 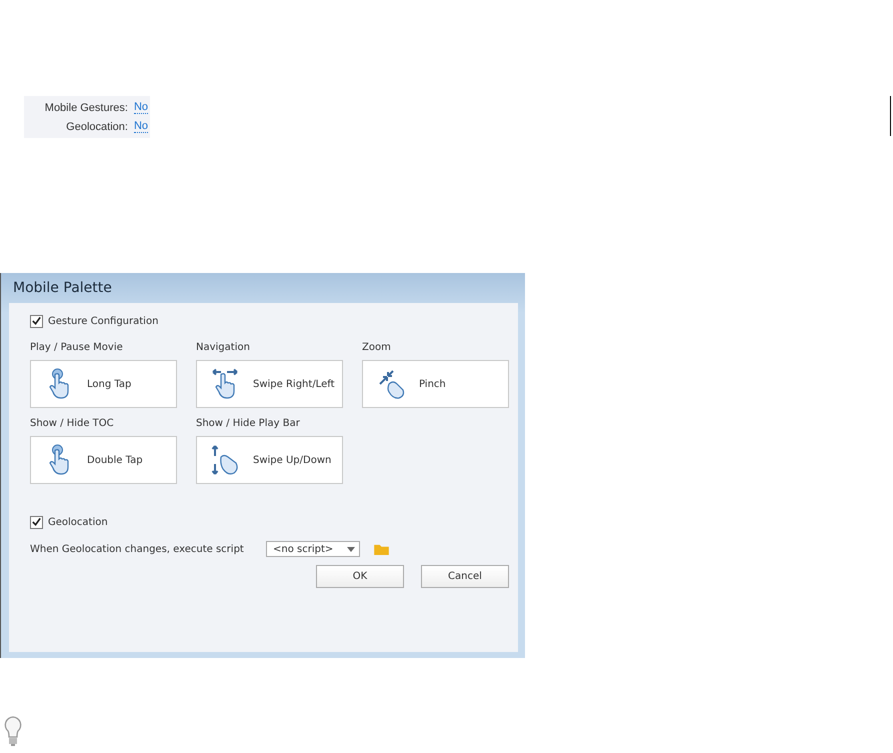 I want to click on summary-label: Geolocation:, so click(x=97, y=126).